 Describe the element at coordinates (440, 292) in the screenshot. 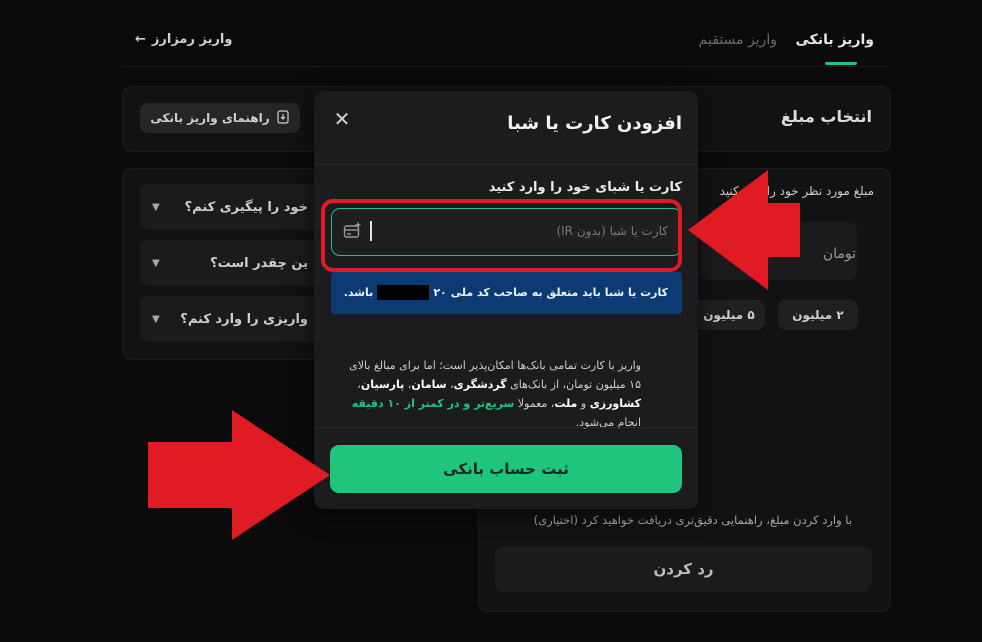

I see `national-code-prefix: ۲۰` at that location.